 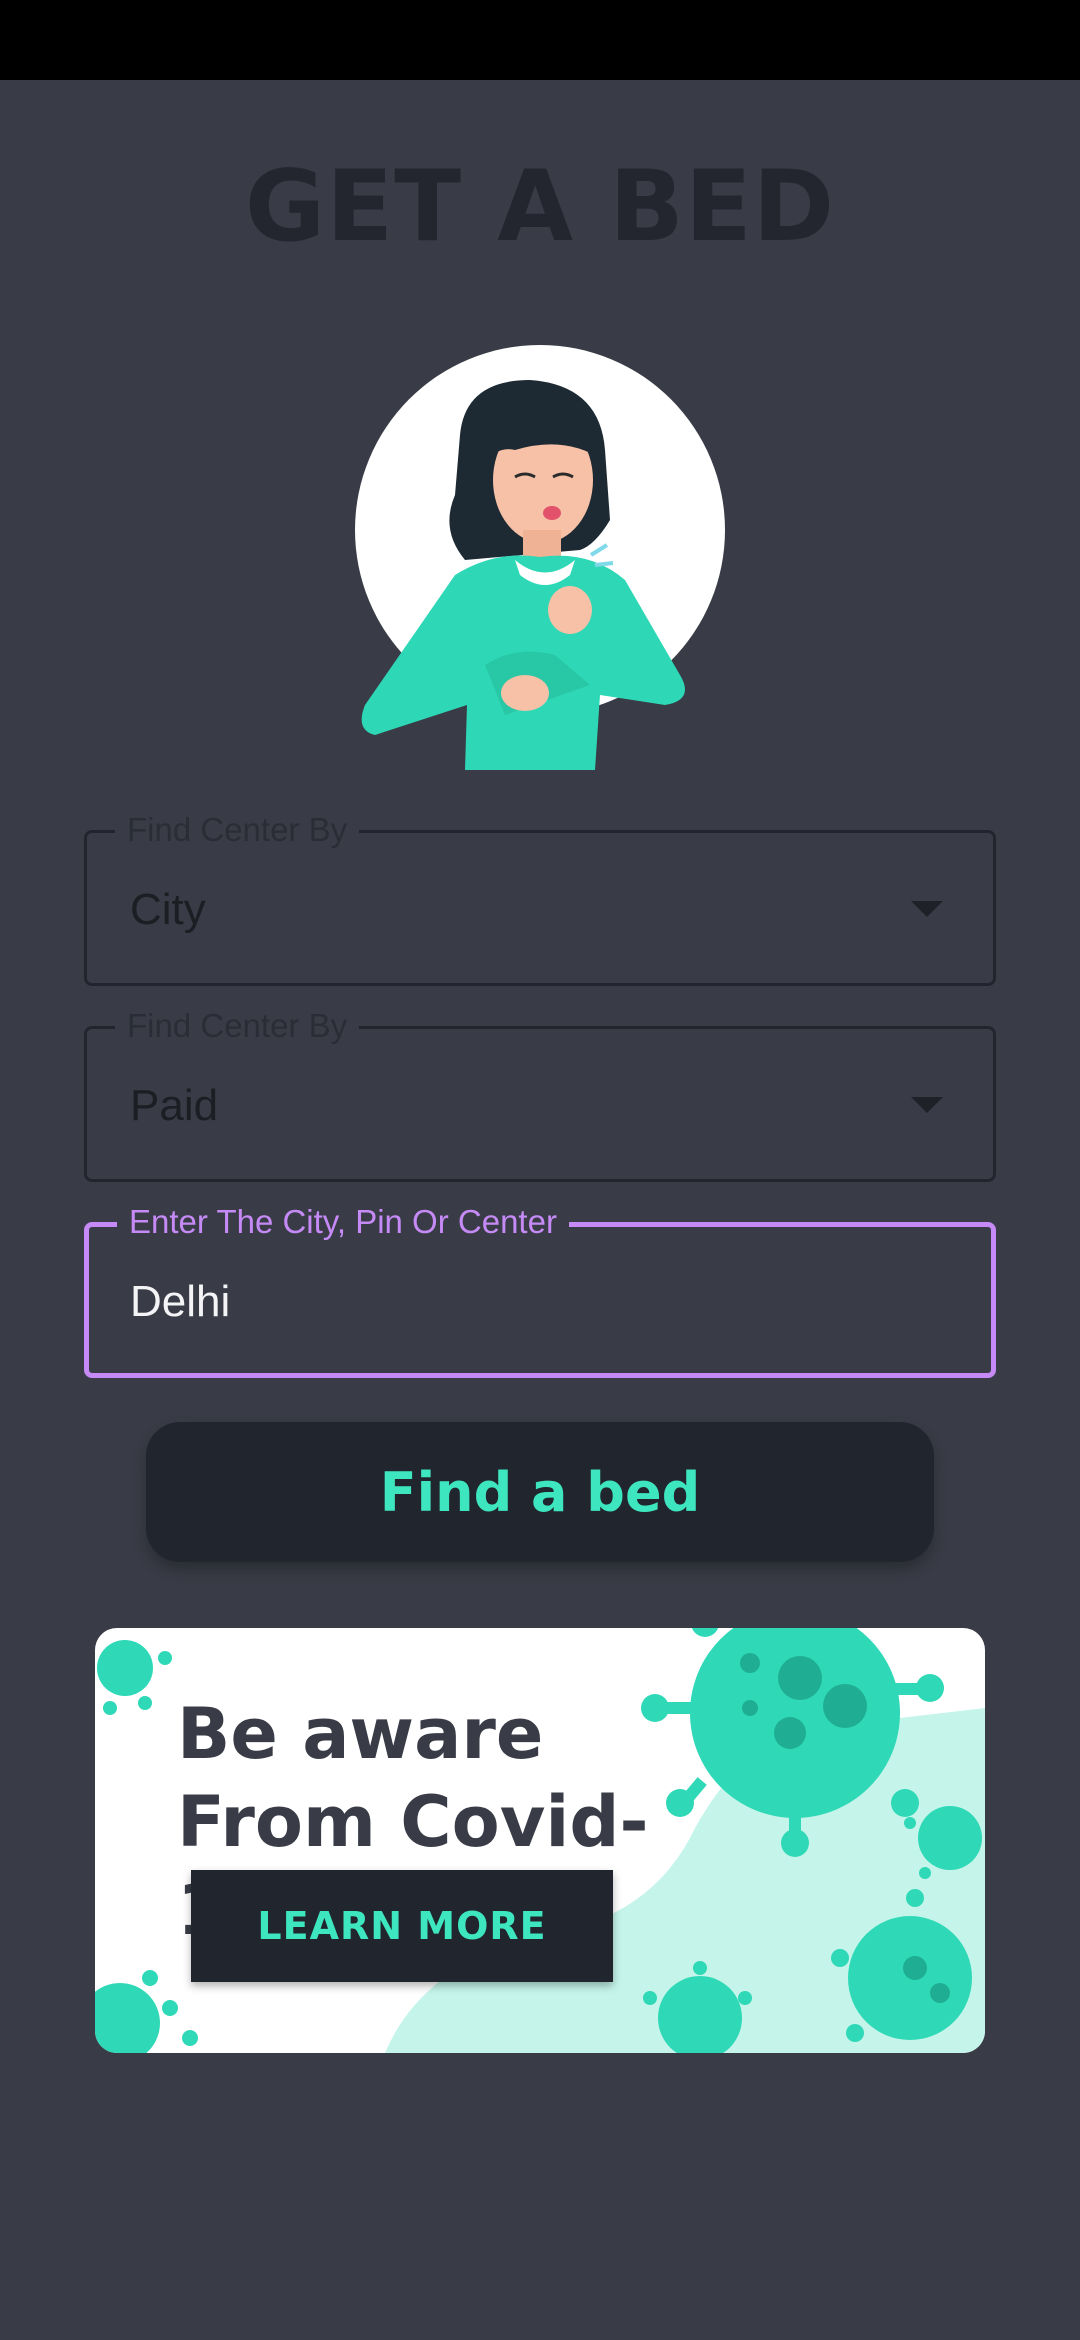 I want to click on status-bar, so click(x=540, y=40).